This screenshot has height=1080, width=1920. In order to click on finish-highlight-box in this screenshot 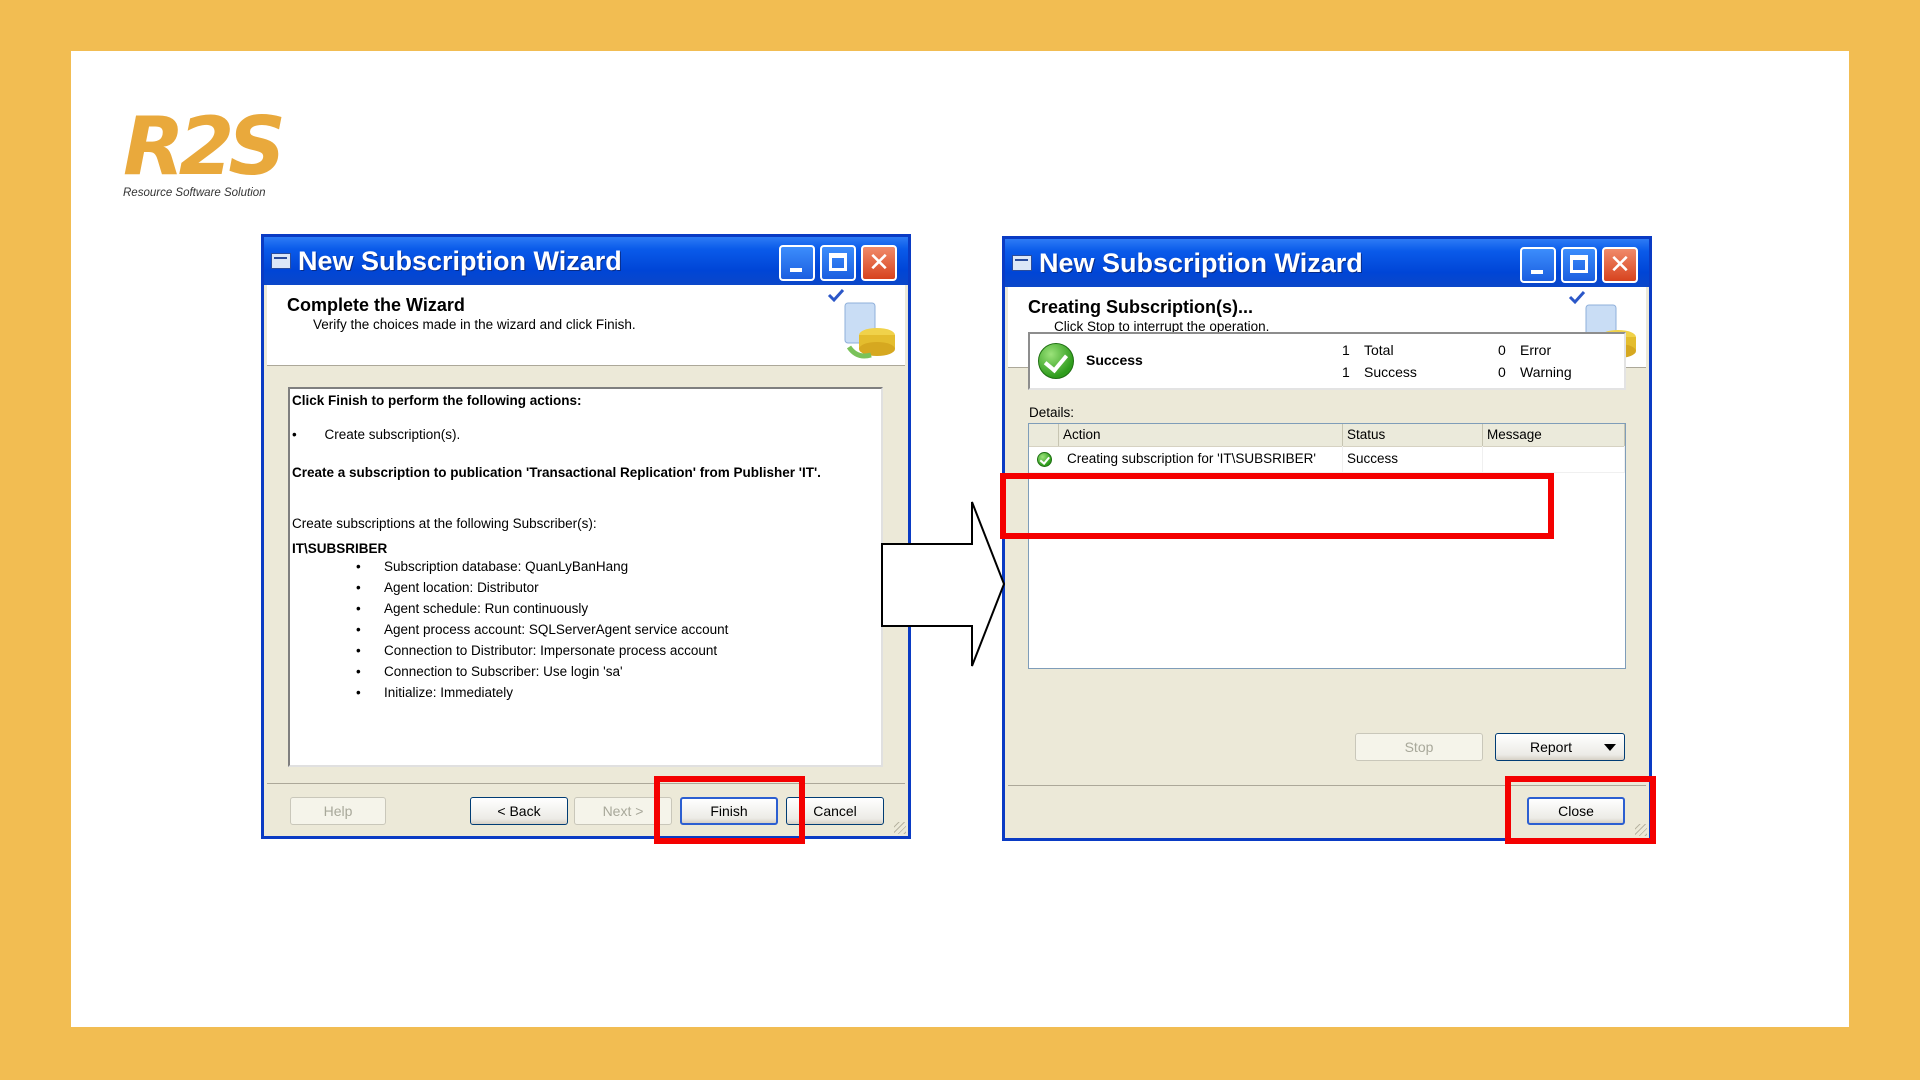, I will do `click(729, 810)`.